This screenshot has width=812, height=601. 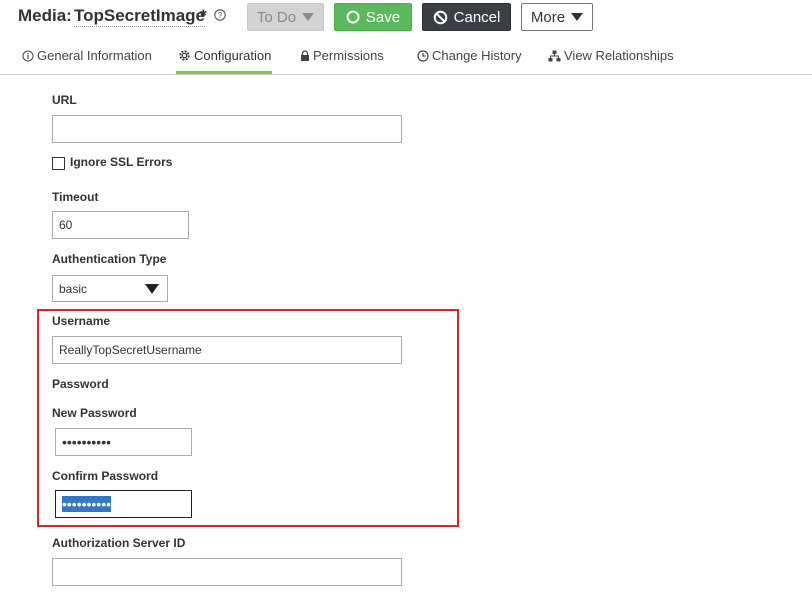 I want to click on lock-icon, so click(x=305, y=55).